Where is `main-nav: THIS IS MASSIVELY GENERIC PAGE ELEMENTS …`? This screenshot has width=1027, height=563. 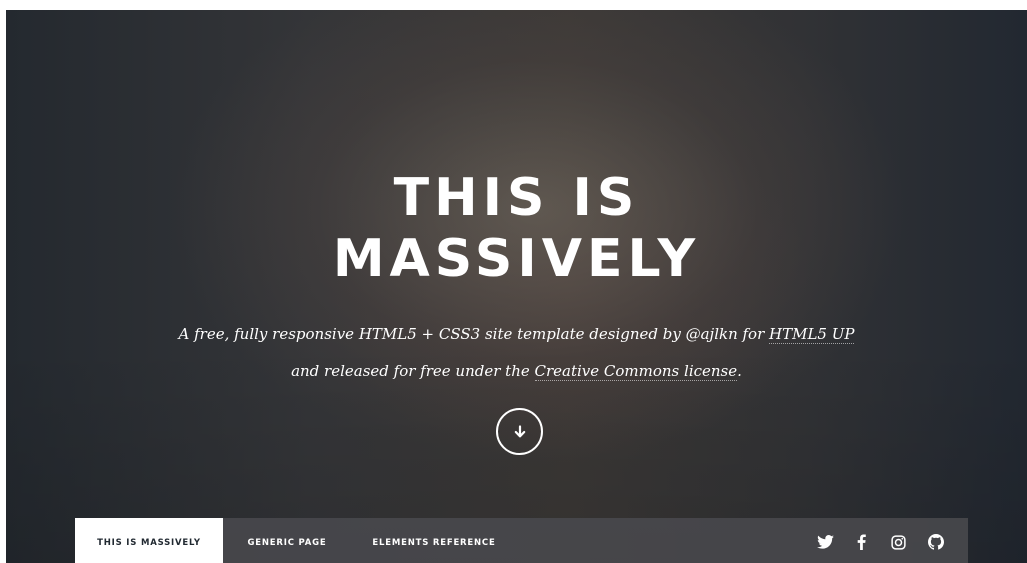 main-nav: THIS IS MASSIVELY GENERIC PAGE ELEMENTS … is located at coordinates (521, 540).